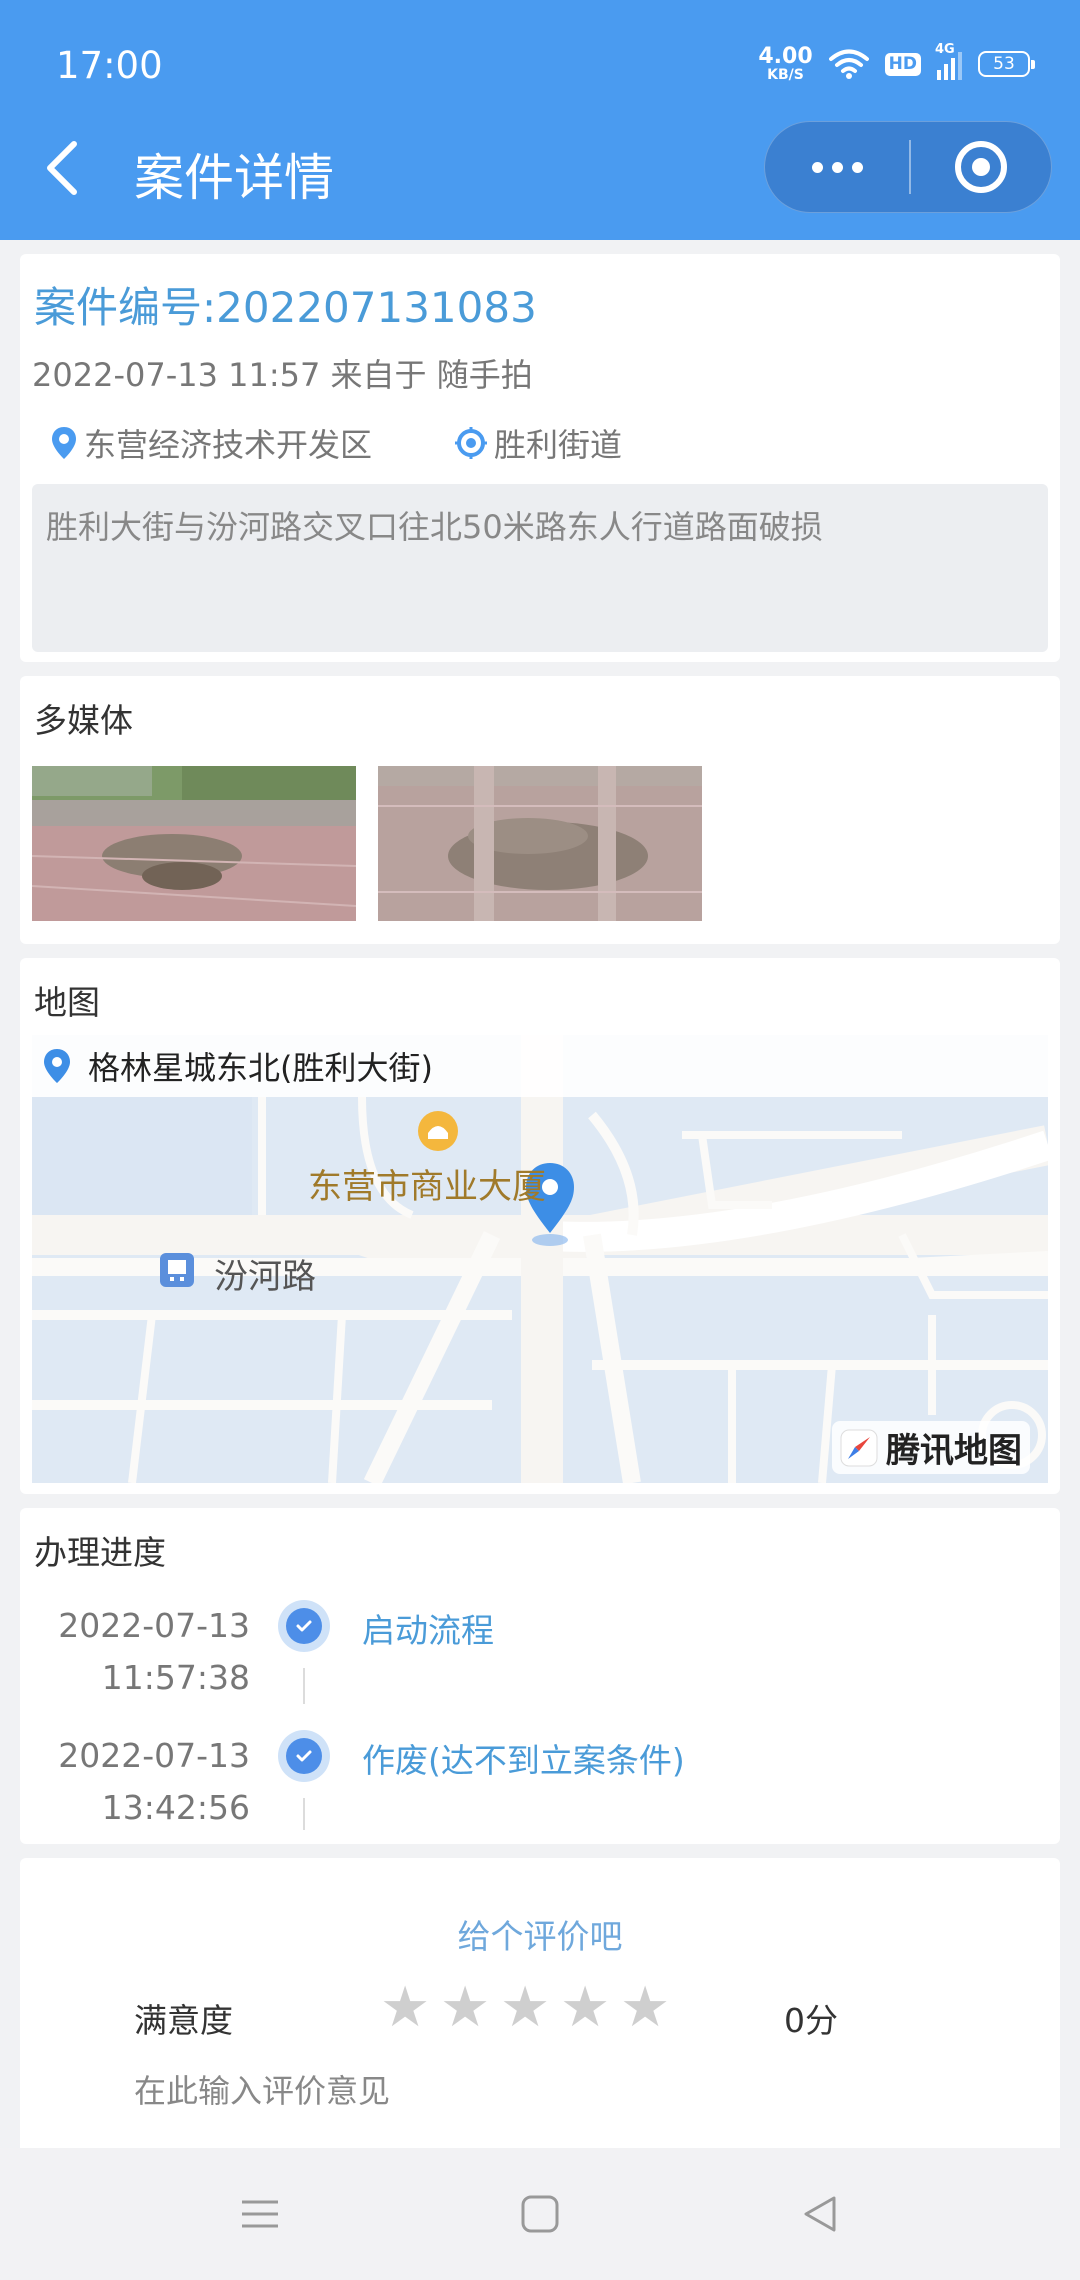  I want to click on locate-target-icon, so click(471, 443).